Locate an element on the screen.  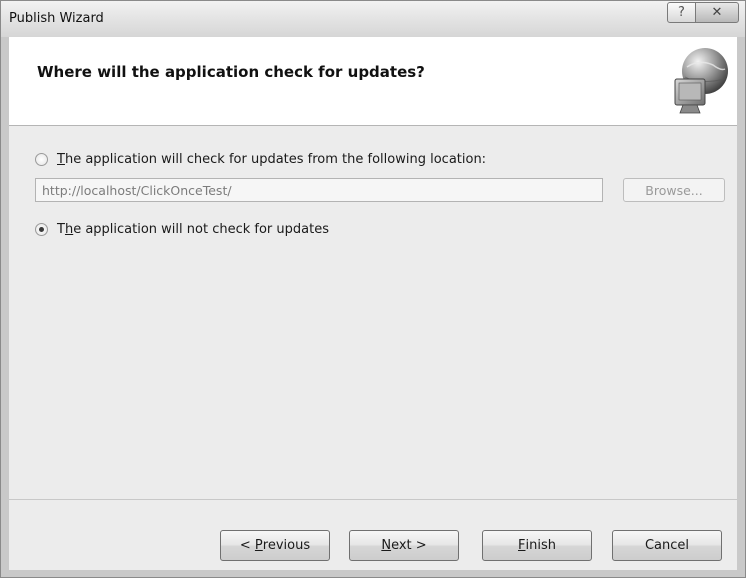
previous-prefix: < is located at coordinates (247, 545).